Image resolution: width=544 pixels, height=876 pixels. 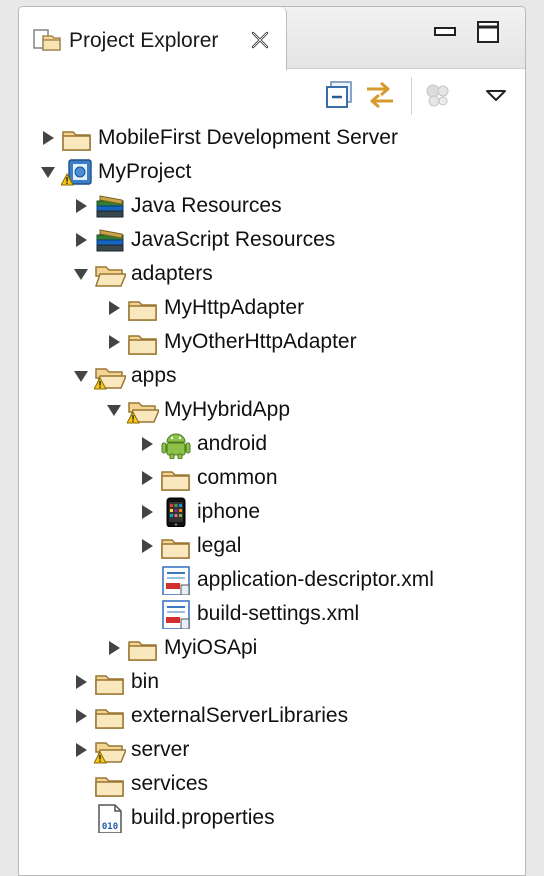 I want to click on project-explorer-icon, so click(x=47, y=40).